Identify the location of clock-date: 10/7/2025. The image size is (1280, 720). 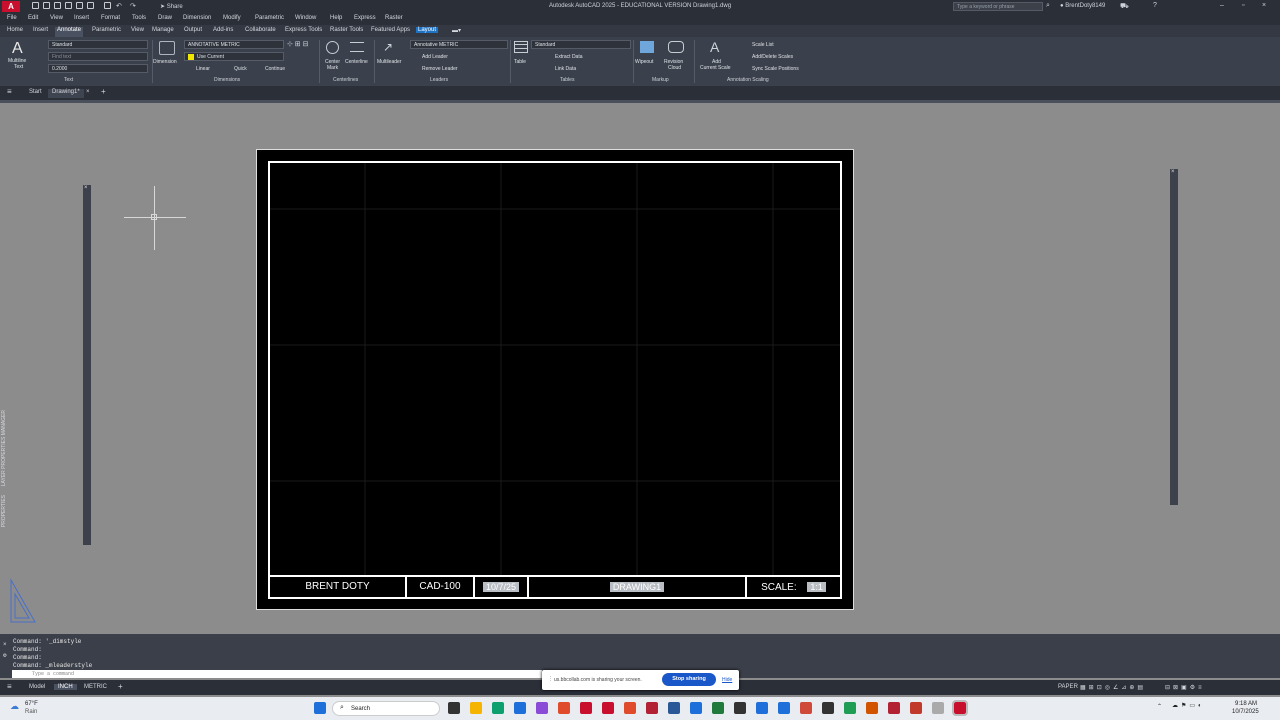
(1245, 712).